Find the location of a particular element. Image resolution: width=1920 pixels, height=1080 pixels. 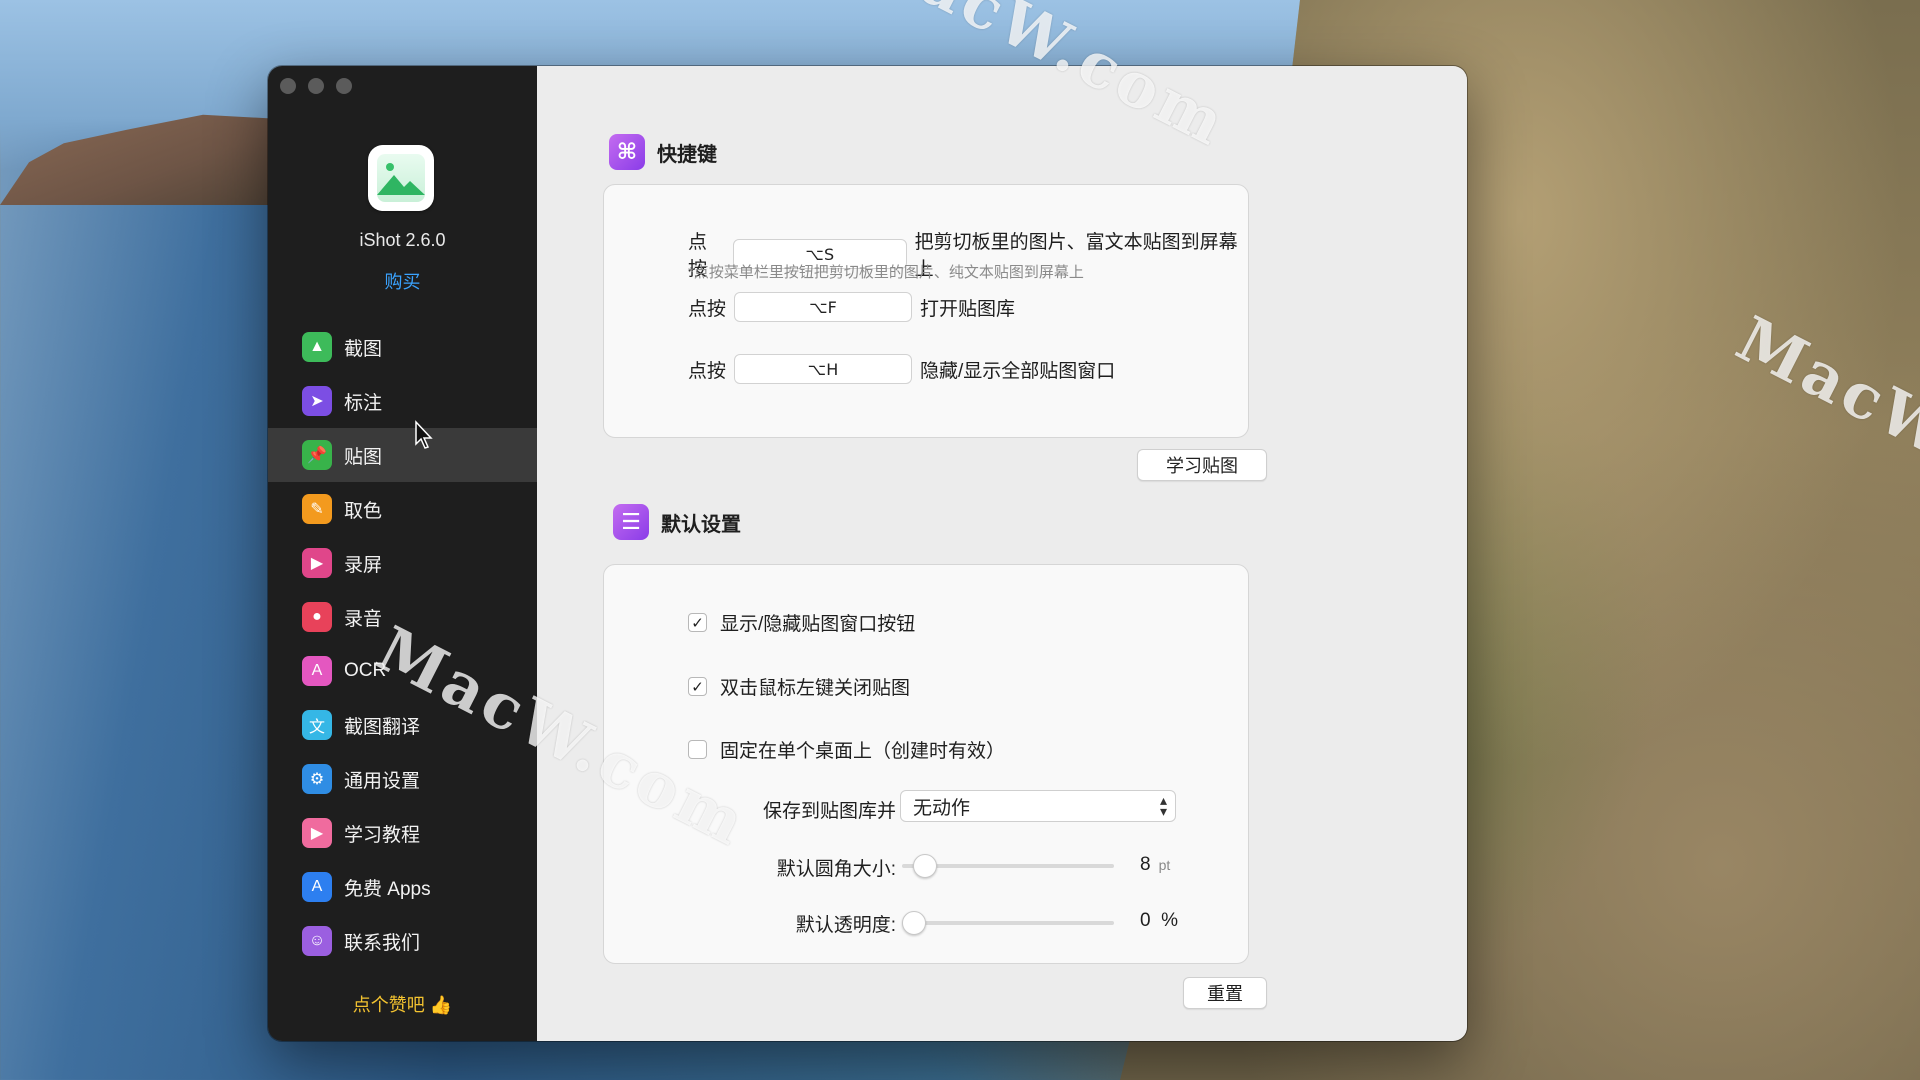

cursor-icon: ➤ is located at coordinates (317, 401).